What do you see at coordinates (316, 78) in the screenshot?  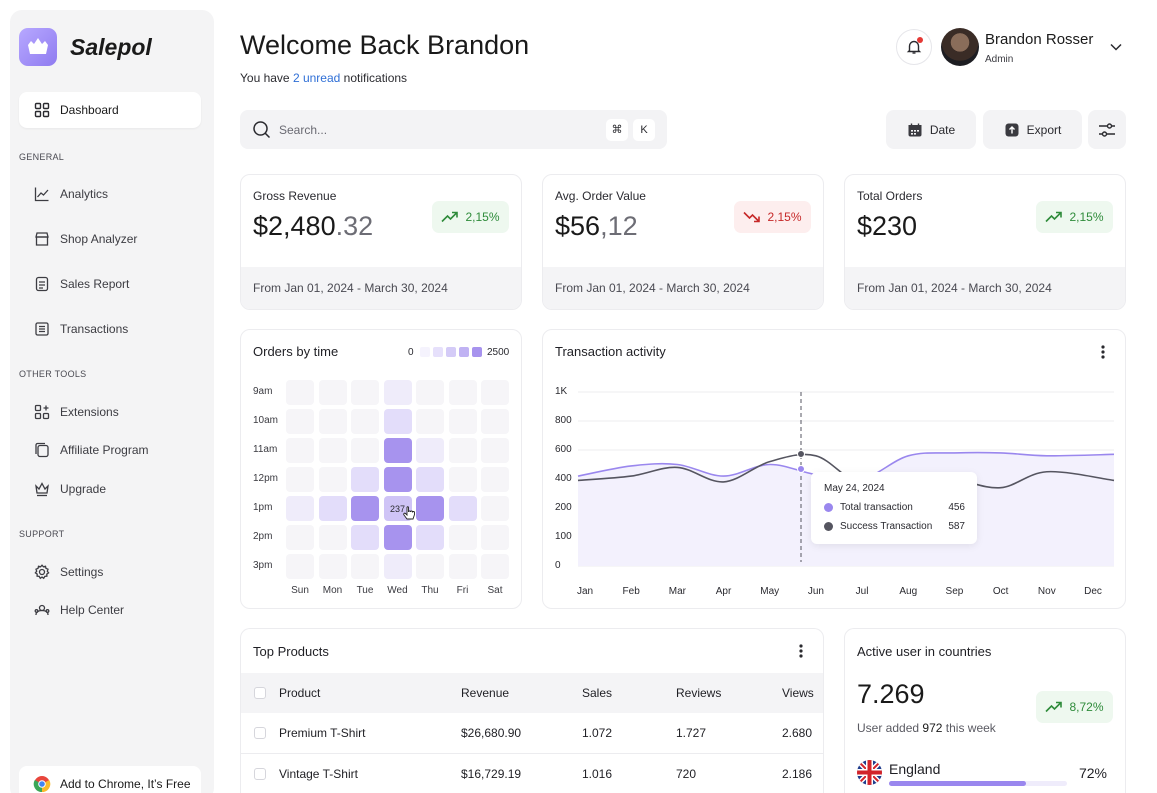 I see `unread-notifications-link: 2 unread` at bounding box center [316, 78].